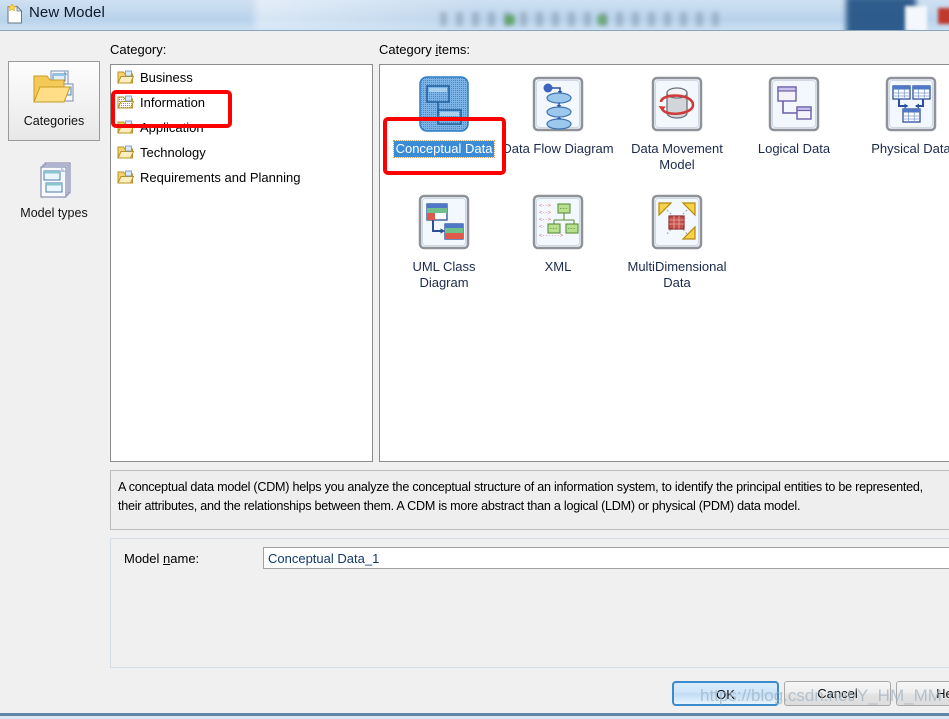 This screenshot has height=719, width=949. What do you see at coordinates (241, 102) in the screenshot?
I see `category-list-item-information: Information` at bounding box center [241, 102].